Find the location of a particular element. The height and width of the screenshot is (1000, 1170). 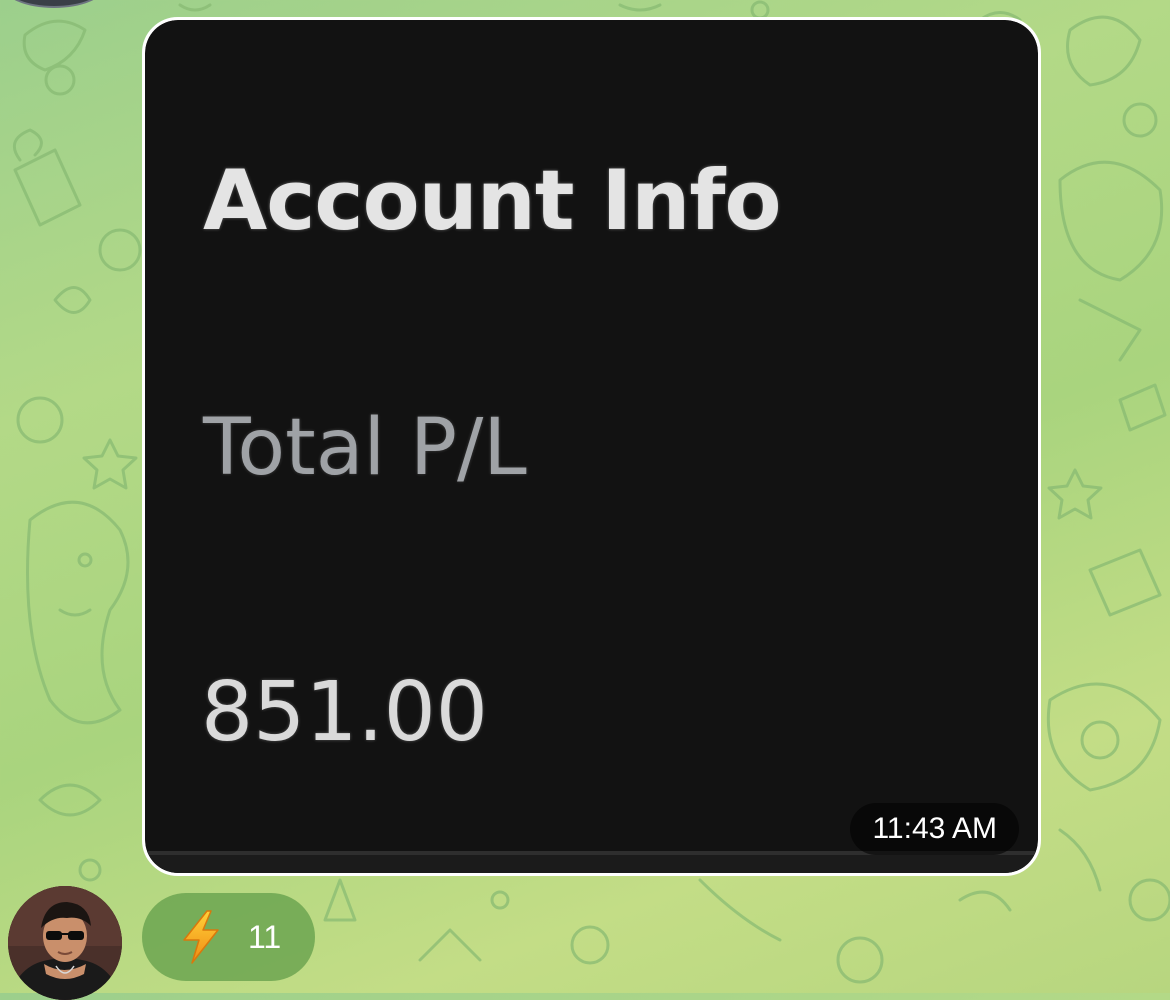

reaction-count: 11 is located at coordinates (265, 936).